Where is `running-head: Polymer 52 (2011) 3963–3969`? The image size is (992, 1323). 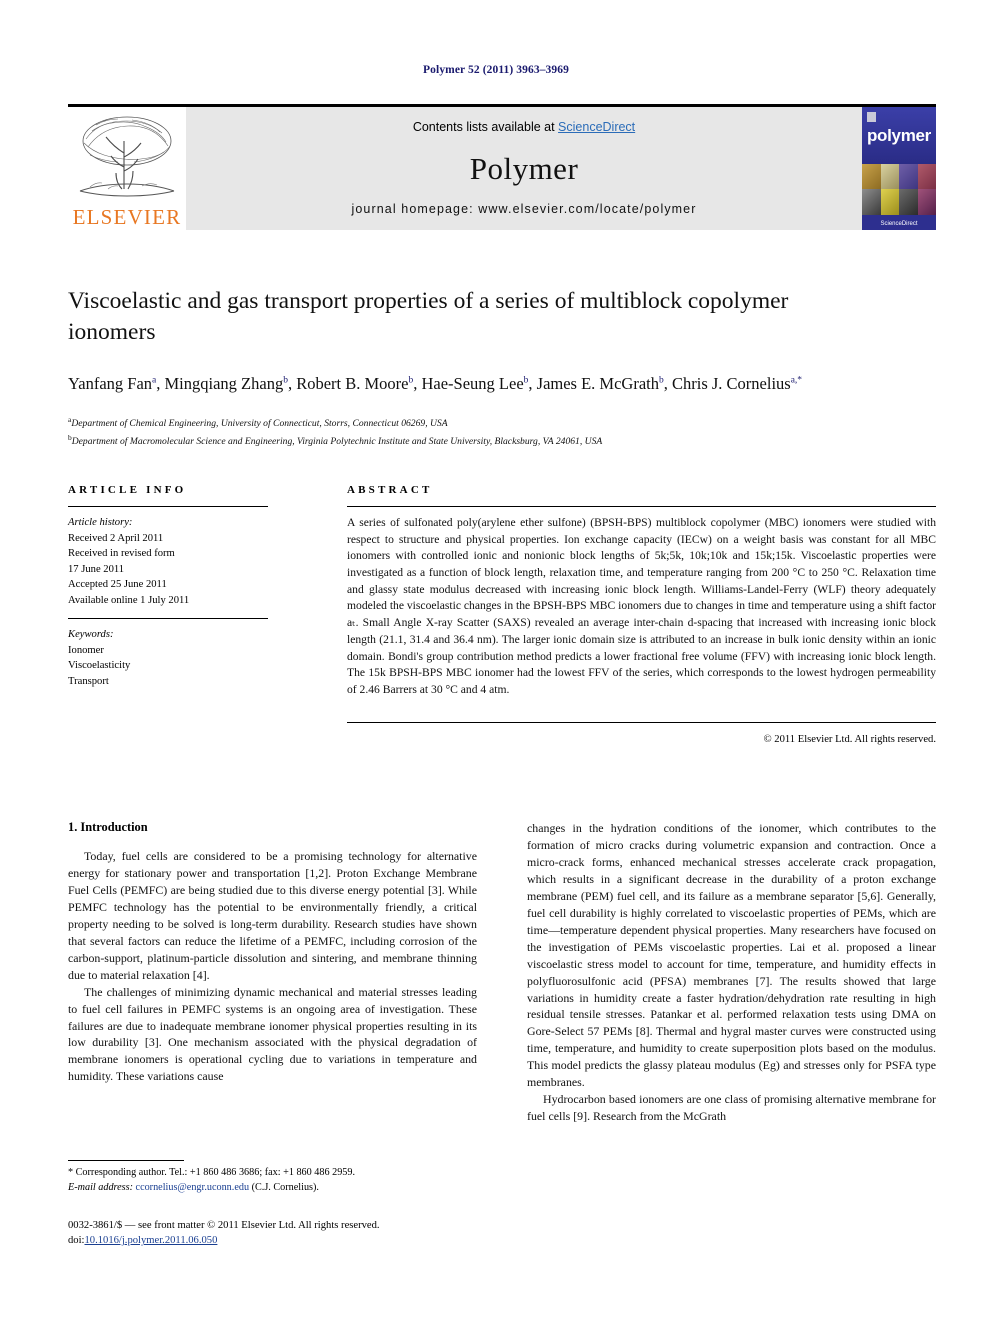 running-head: Polymer 52 (2011) 3963–3969 is located at coordinates (496, 70).